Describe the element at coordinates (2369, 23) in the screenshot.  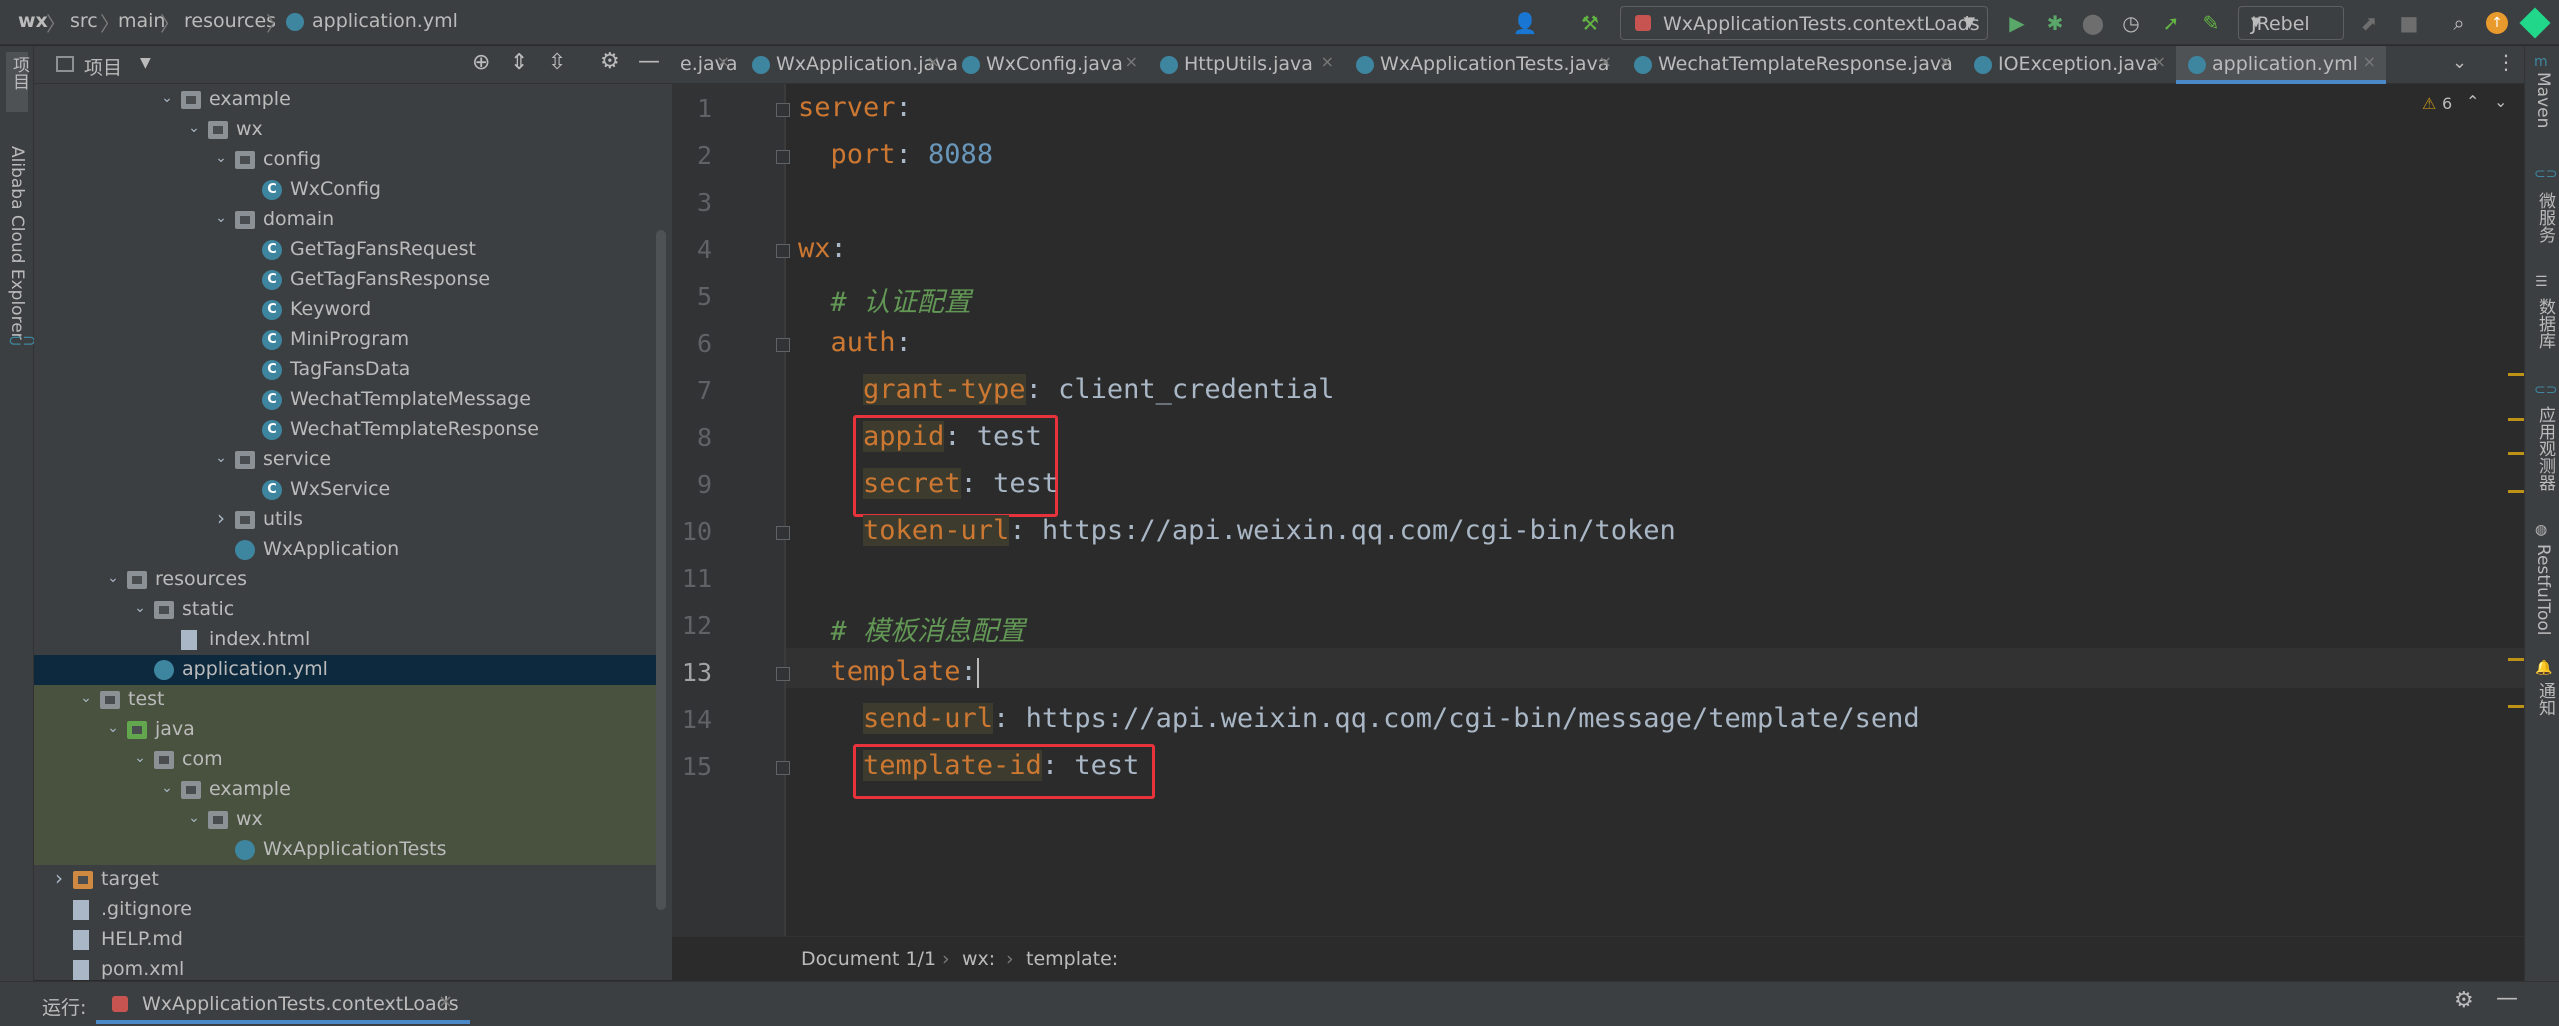
I see `update-icon: ⬈` at that location.